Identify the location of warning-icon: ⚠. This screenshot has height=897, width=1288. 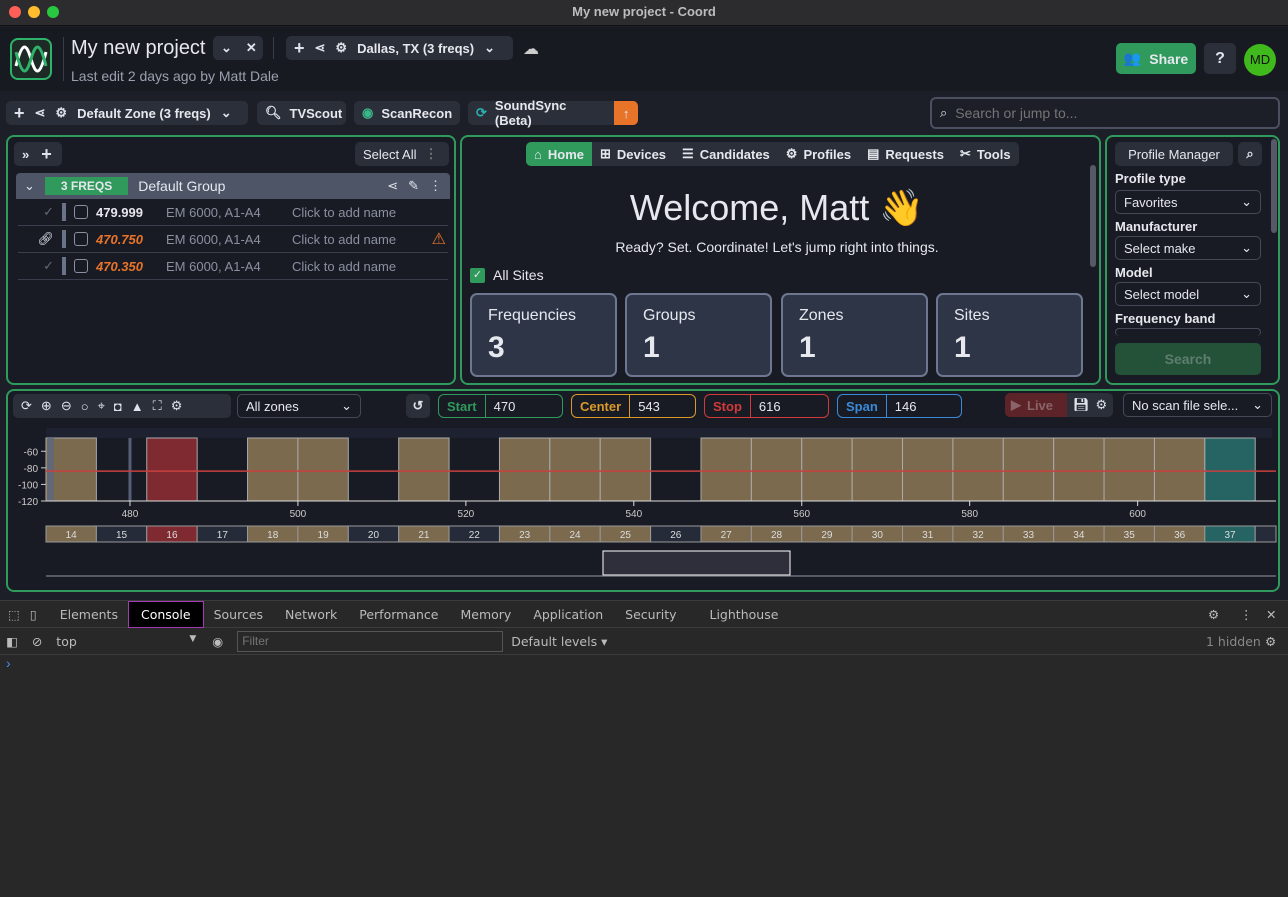
(439, 239).